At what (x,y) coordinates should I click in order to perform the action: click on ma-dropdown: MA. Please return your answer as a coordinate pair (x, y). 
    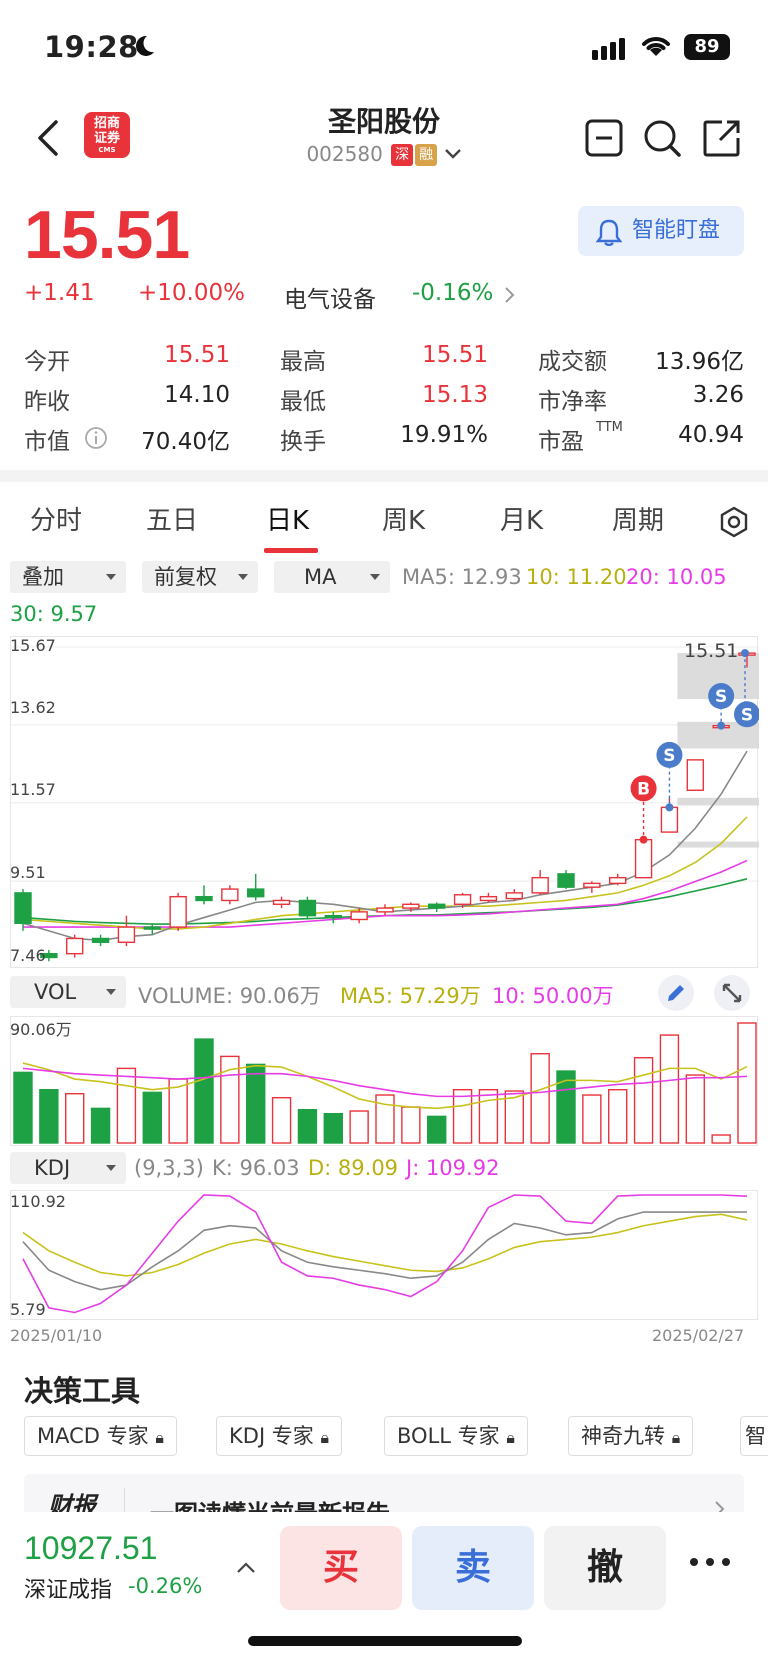
    Looking at the image, I should click on (332, 577).